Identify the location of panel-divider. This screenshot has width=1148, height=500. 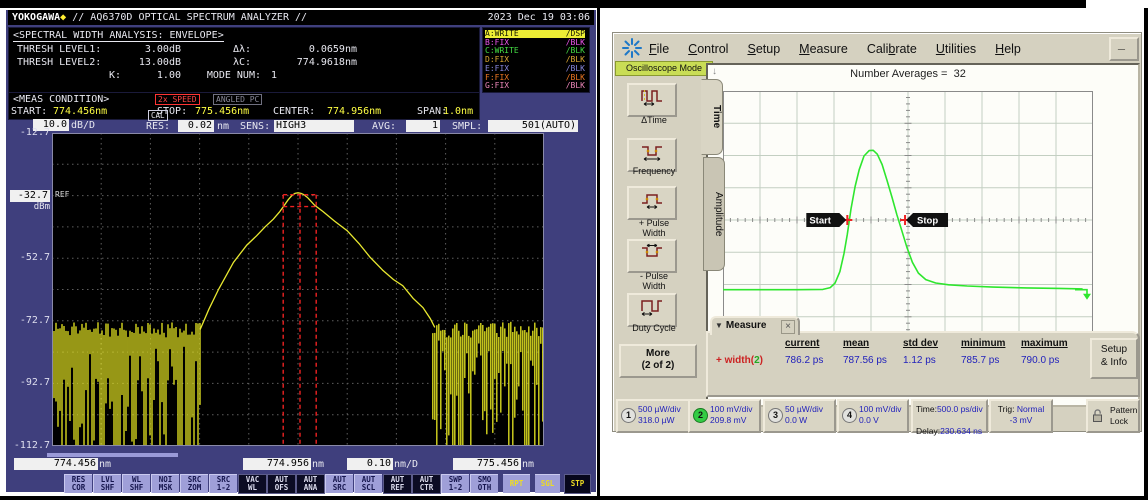
(598, 252).